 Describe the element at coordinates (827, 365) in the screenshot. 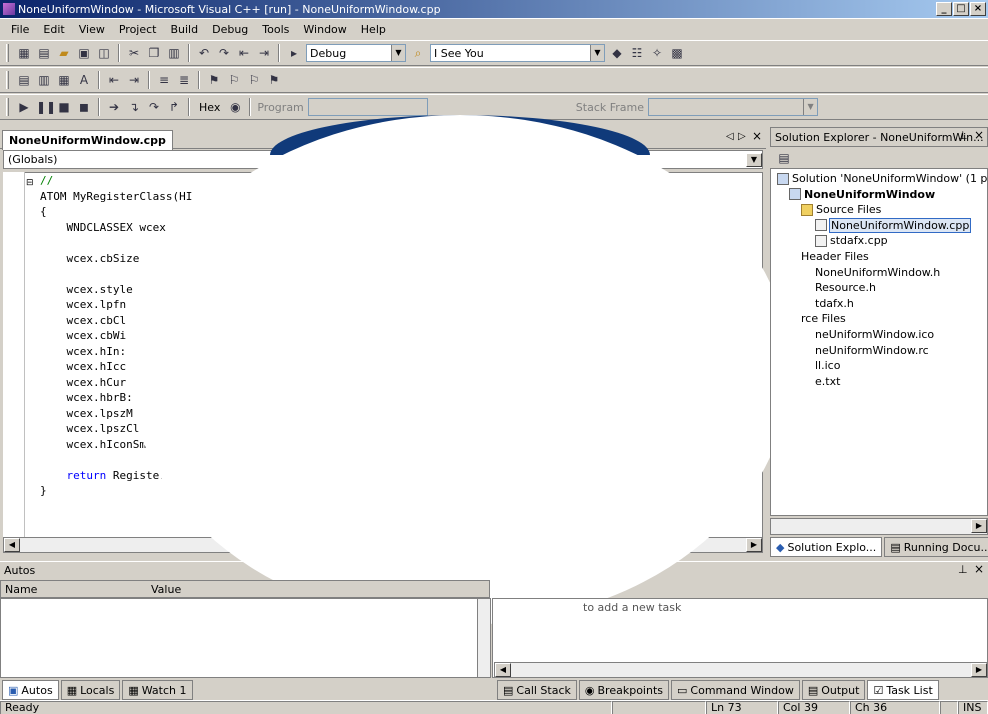

I see `tree-node: ll.ico` at that location.